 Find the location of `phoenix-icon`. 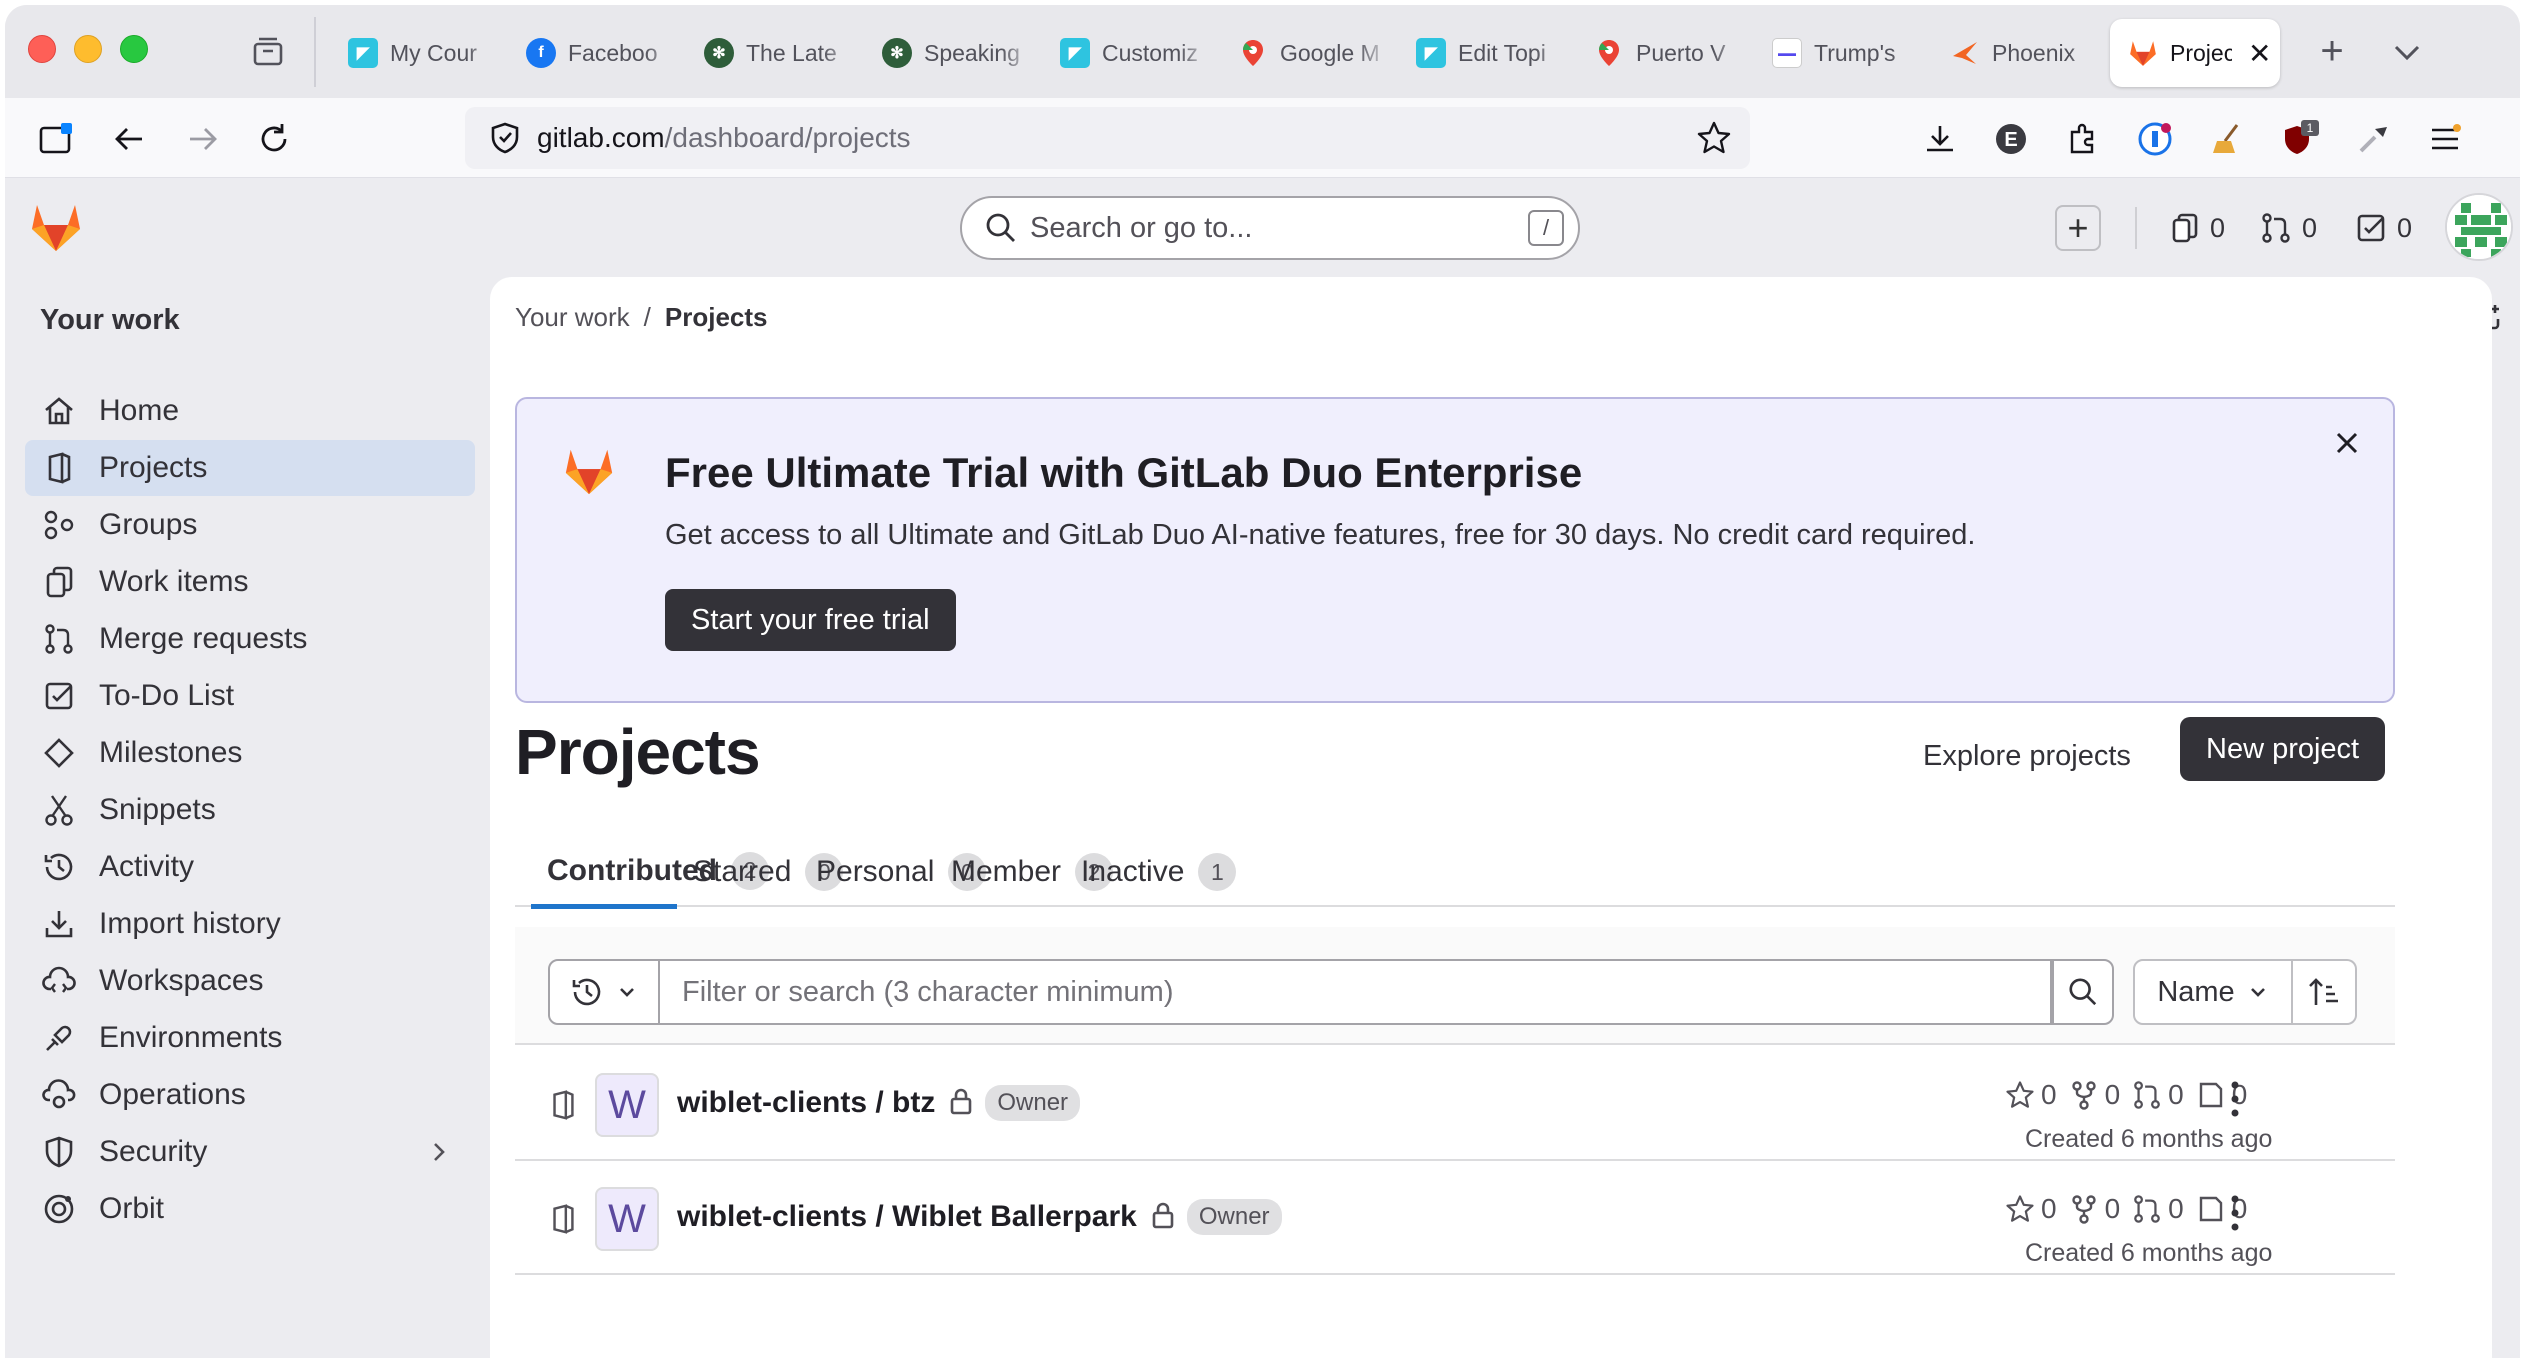

phoenix-icon is located at coordinates (1965, 53).